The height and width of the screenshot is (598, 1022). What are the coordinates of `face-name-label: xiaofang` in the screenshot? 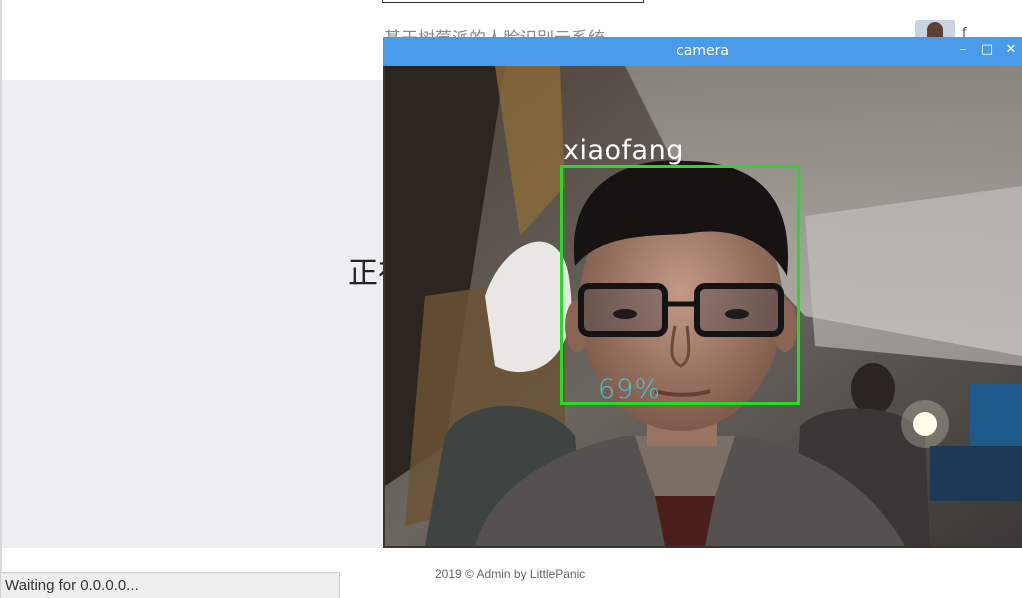 It's located at (623, 150).